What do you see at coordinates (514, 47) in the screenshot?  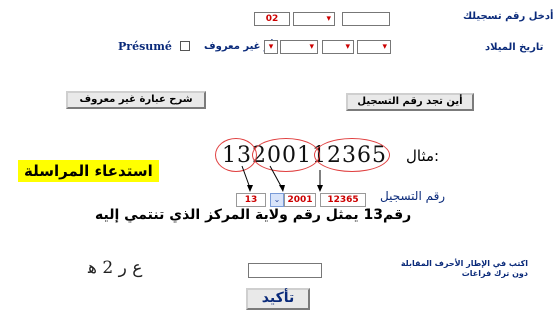 I see `birth-date-label: تاريخ الميلاد` at bounding box center [514, 47].